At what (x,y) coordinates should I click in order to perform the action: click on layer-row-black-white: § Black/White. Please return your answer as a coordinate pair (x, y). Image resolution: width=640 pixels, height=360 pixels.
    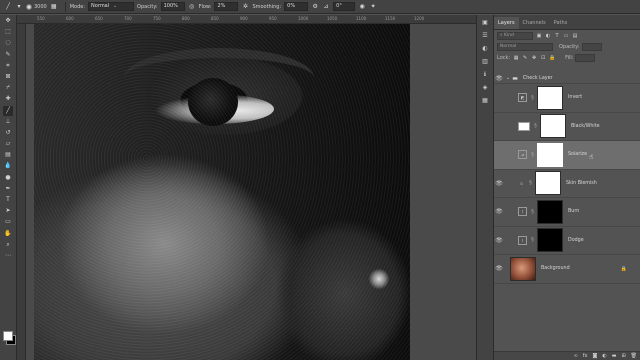
    Looking at the image, I should click on (567, 127).